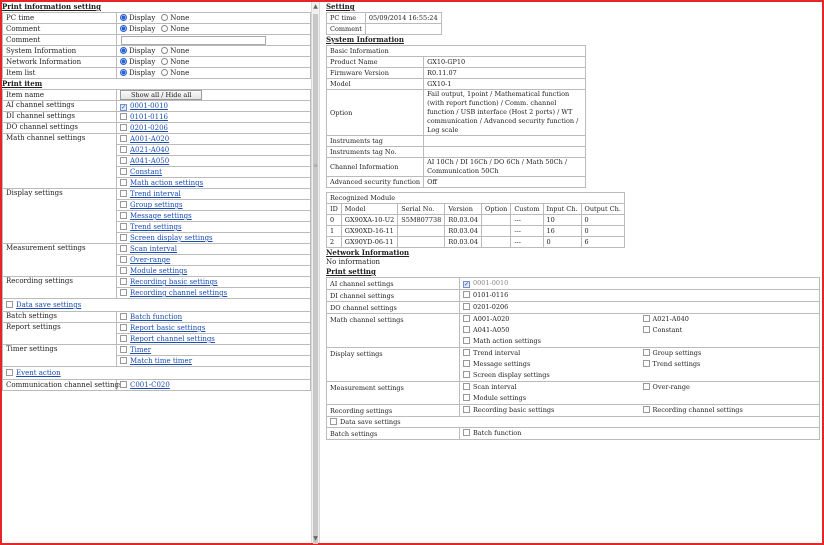  I want to click on item-link: Constant, so click(146, 172).